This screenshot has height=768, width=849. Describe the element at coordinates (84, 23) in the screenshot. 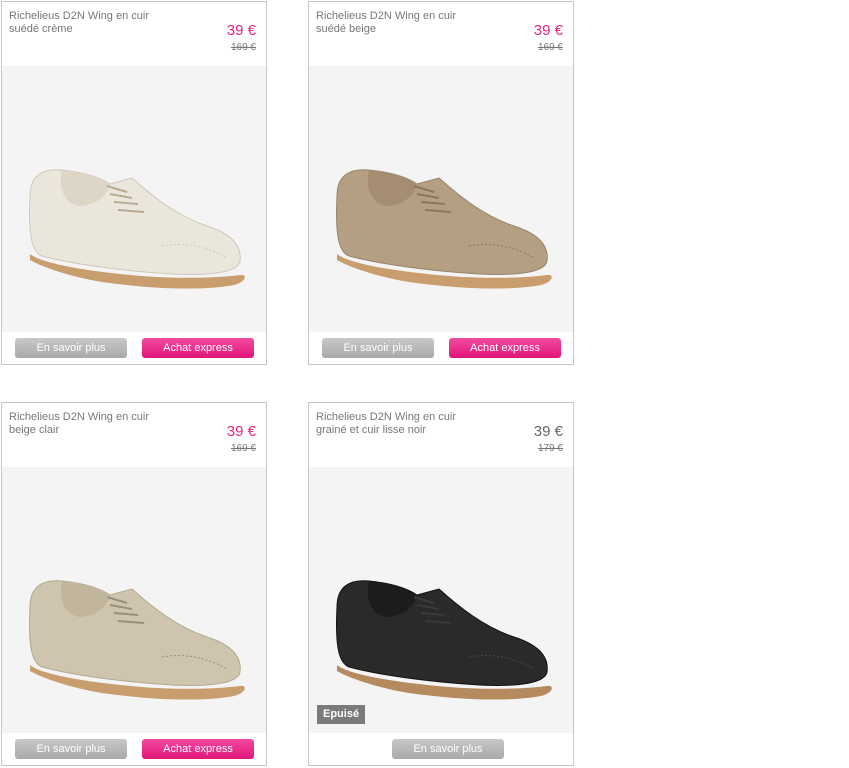

I see `product-title: Richelieus D2N Wing en cuir suédé crème` at that location.